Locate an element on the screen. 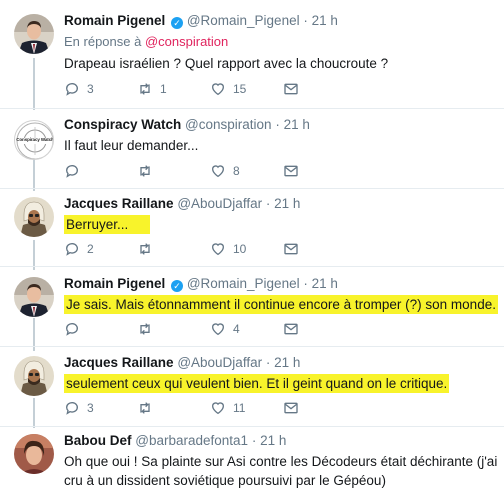 Image resolution: width=504 pixels, height=490 pixels. tweet-actions: 2 10 is located at coordinates (210, 249).